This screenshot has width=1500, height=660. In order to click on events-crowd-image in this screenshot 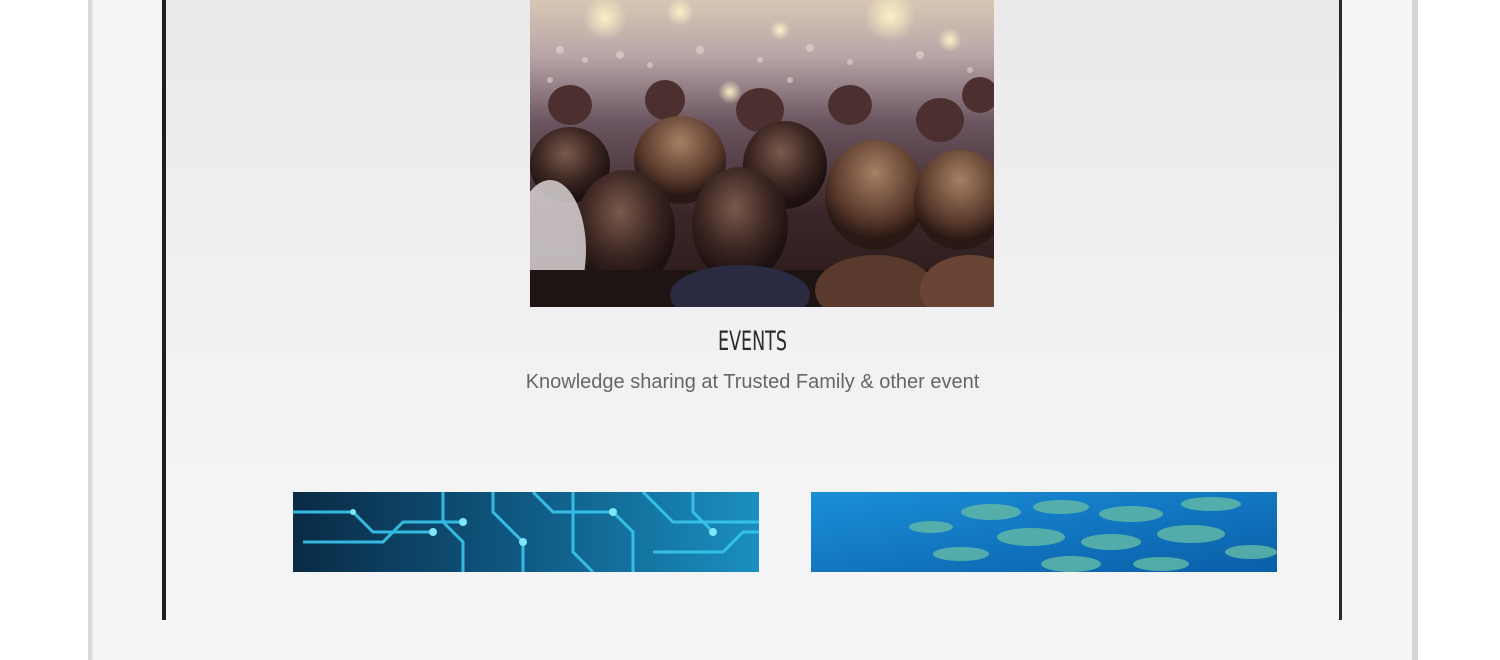, I will do `click(762, 153)`.